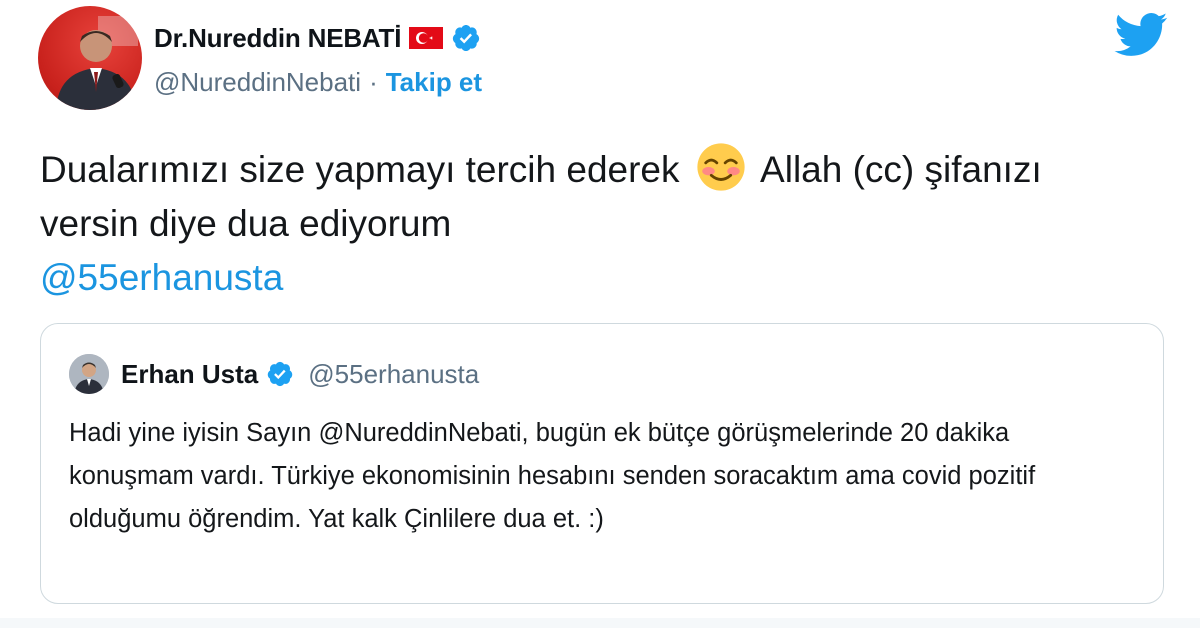 This screenshot has height=628, width=1200. What do you see at coordinates (300, 374) in the screenshot?
I see `quoted-tweet-header: Erhan Usta @55erhanusta` at bounding box center [300, 374].